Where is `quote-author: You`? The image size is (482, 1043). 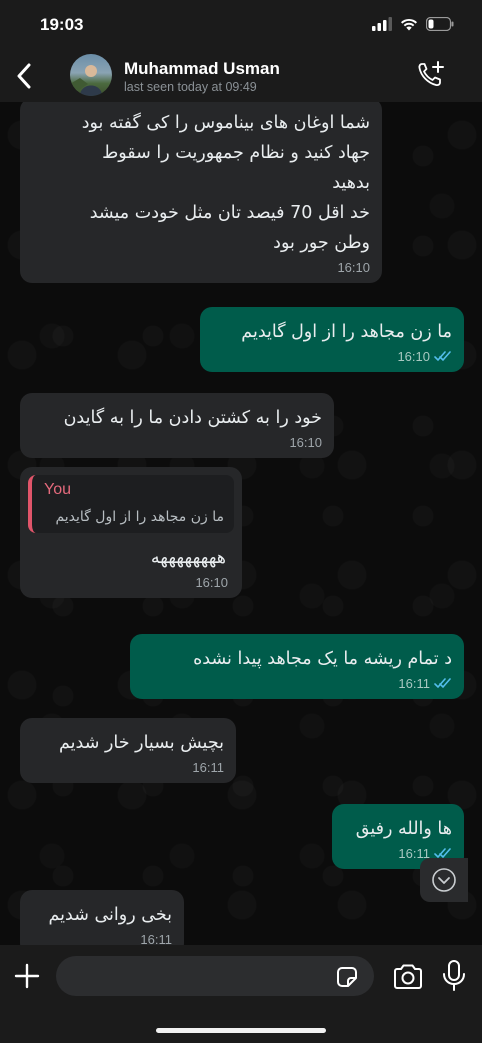 quote-author: You is located at coordinates (57, 489).